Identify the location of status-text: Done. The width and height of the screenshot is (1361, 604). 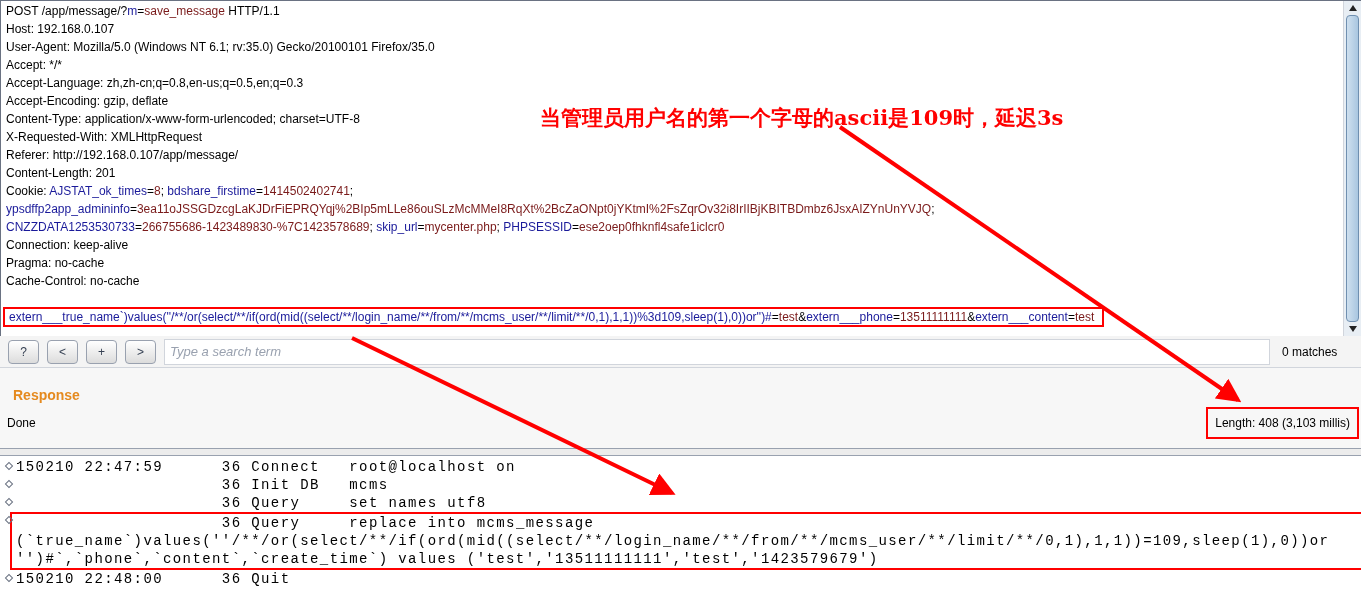
(21, 423).